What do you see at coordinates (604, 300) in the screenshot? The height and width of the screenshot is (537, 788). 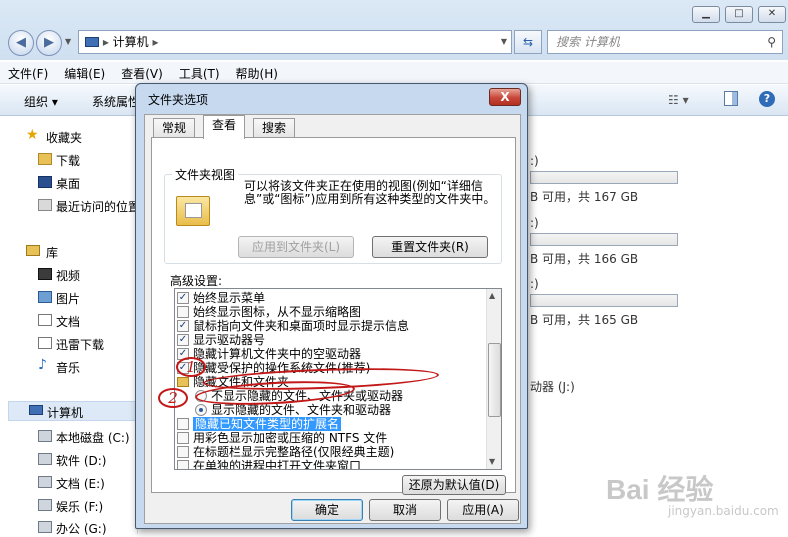 I see `drive-3-usage-bar` at bounding box center [604, 300].